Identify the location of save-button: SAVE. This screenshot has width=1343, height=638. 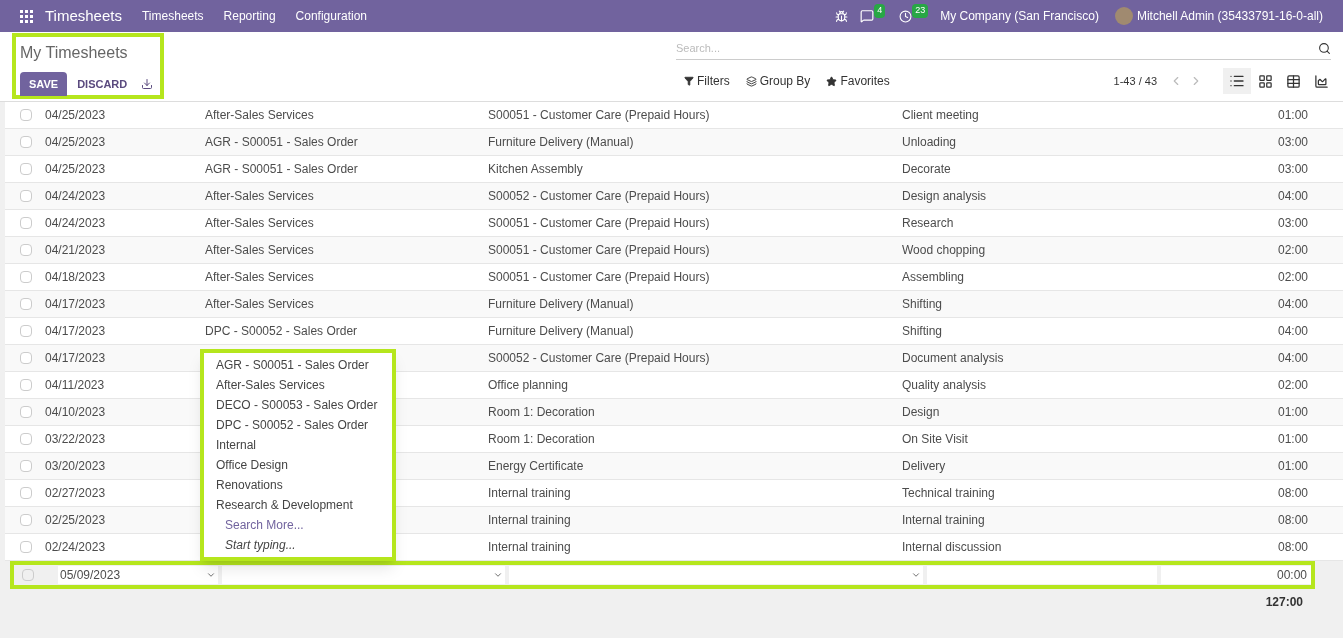
(44, 84).